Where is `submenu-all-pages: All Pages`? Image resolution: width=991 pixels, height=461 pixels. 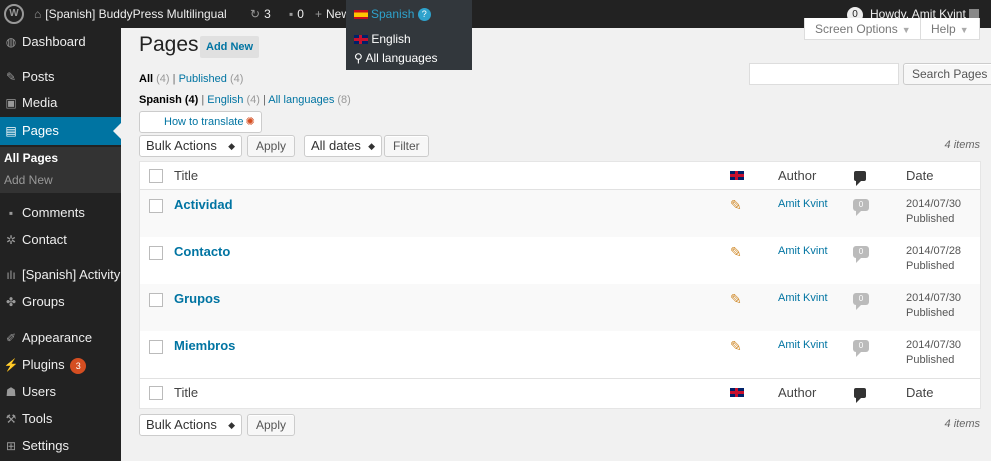
submenu-all-pages: All Pages is located at coordinates (60, 158).